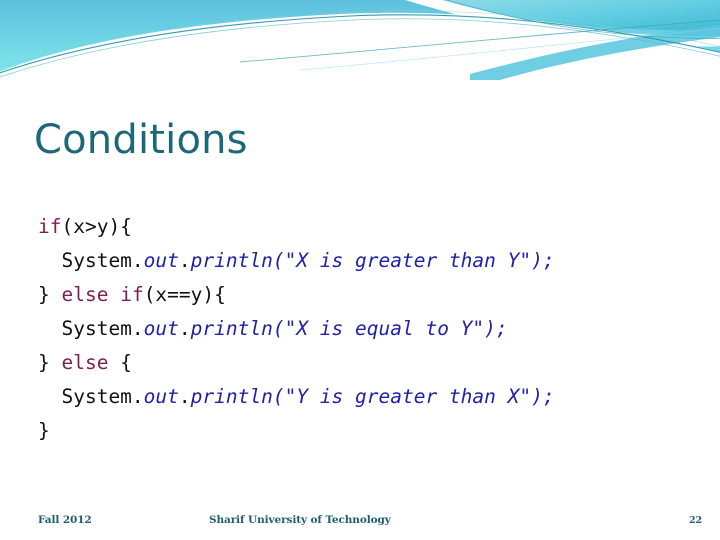 This screenshot has width=720, height=540. I want to click on code-token-plain: (x>y){, so click(96, 226).